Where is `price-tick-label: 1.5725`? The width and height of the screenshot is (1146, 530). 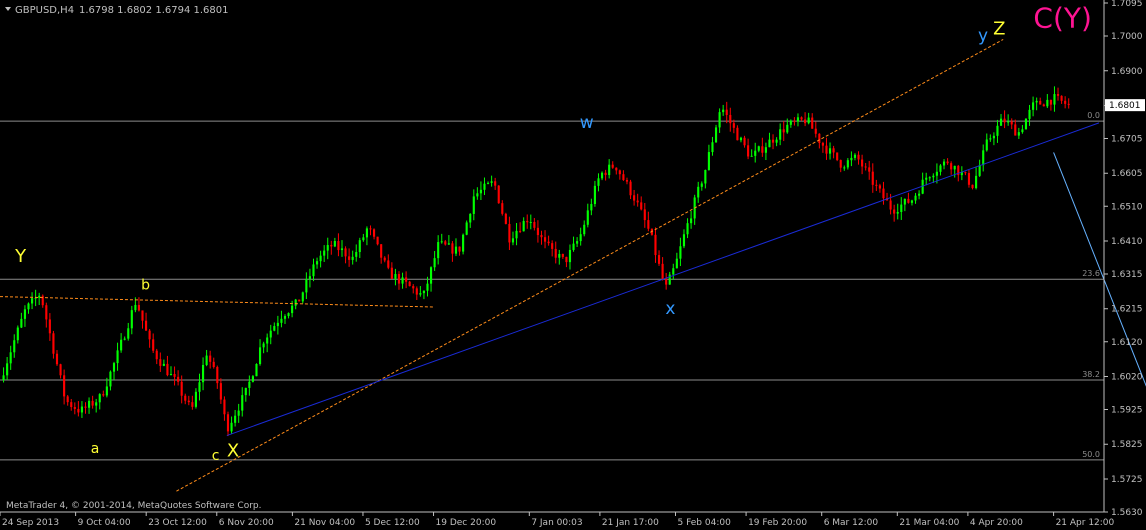
price-tick-label: 1.5725 is located at coordinates (1127, 480).